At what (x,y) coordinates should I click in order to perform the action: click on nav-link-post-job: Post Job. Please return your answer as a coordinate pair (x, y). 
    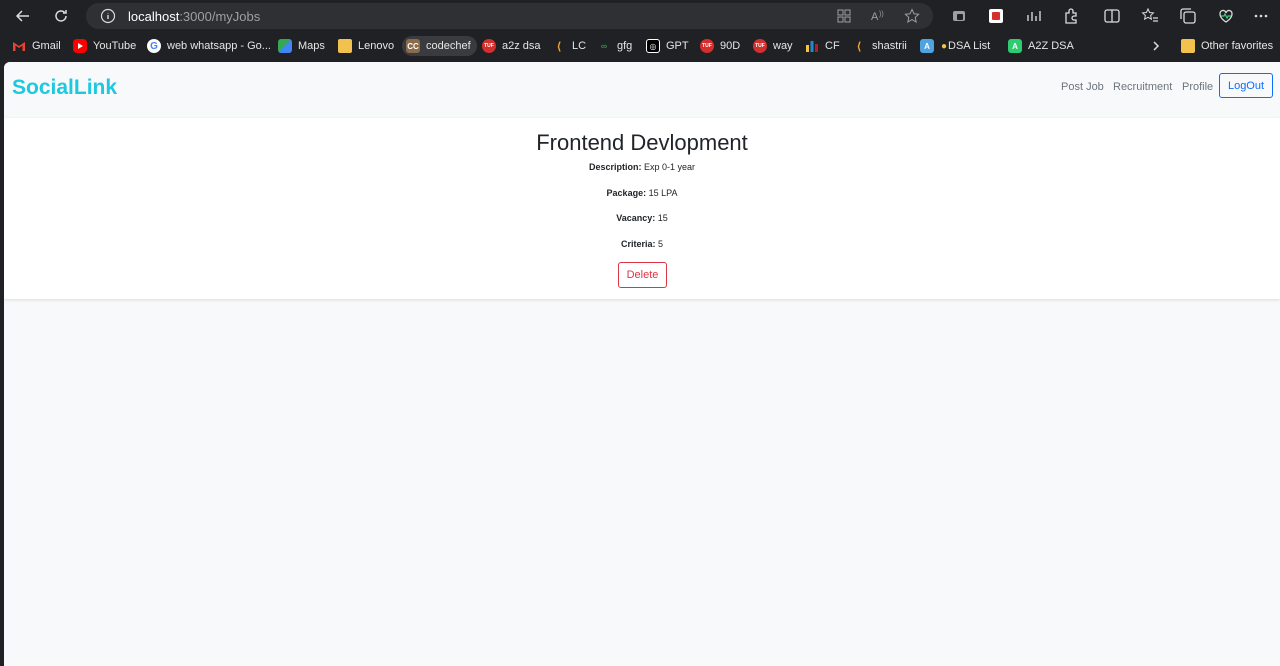
    Looking at the image, I should click on (1082, 87).